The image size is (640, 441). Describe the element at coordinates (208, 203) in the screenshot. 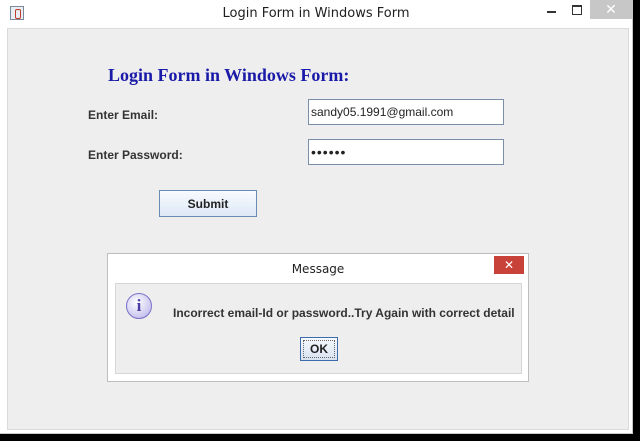

I see `submit-button: Submit` at that location.